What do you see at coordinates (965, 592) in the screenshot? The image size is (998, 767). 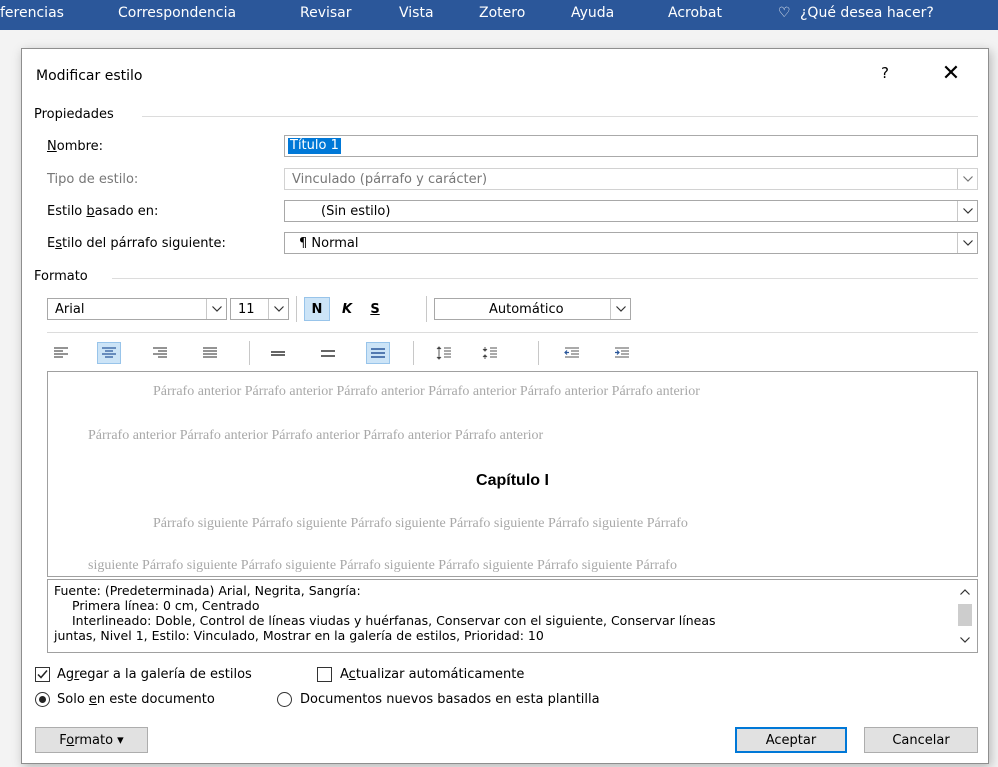 I see `chevron-up-icon` at bounding box center [965, 592].